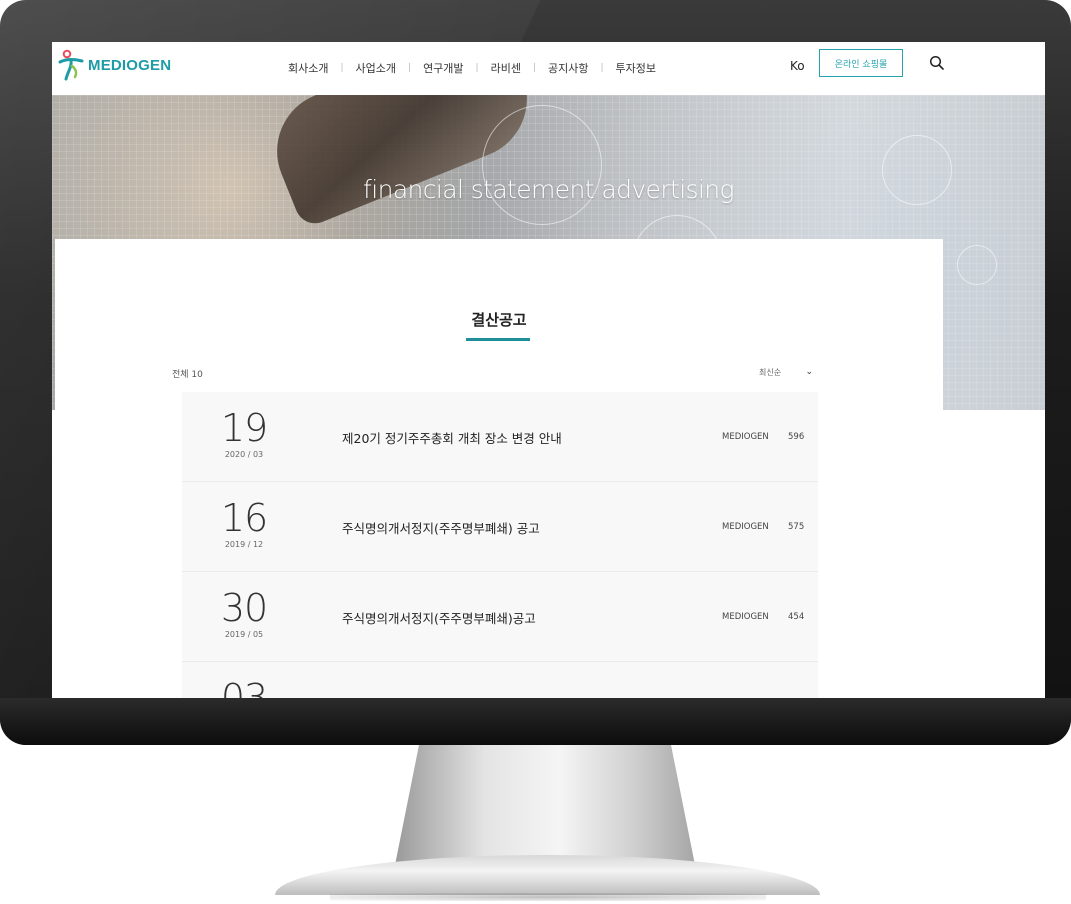 The image size is (1071, 904). Describe the element at coordinates (547, 878) in the screenshot. I see `monitor-stand-base` at that location.